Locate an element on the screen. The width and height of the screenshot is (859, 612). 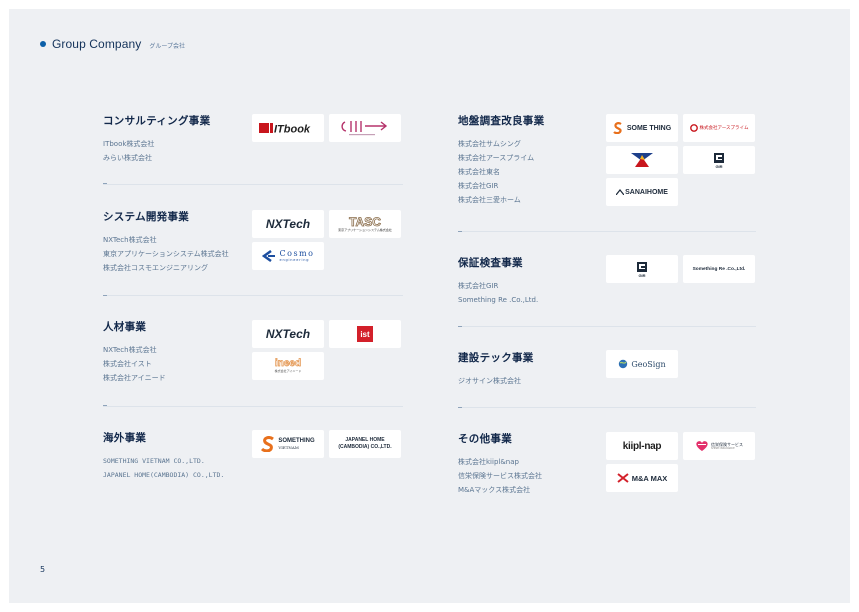
gir-logo: GIR is located at coordinates (719, 160).